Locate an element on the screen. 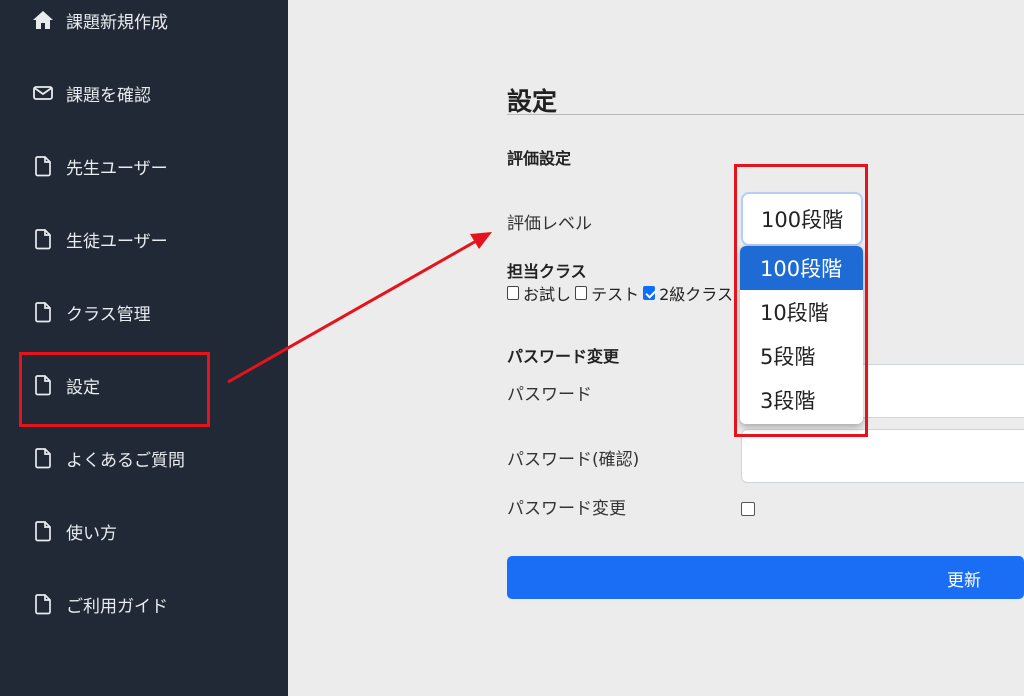 The width and height of the screenshot is (1024, 696). annotation-arrow is located at coordinates (359, 308).